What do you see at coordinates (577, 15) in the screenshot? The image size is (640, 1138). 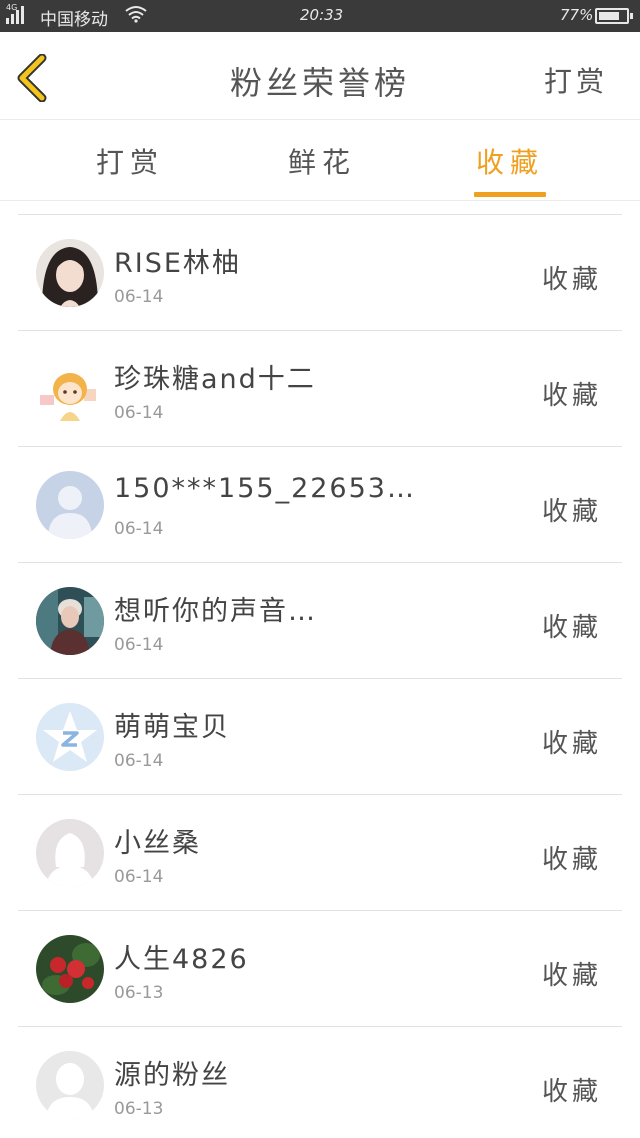 I see `battery-percent: 77%` at bounding box center [577, 15].